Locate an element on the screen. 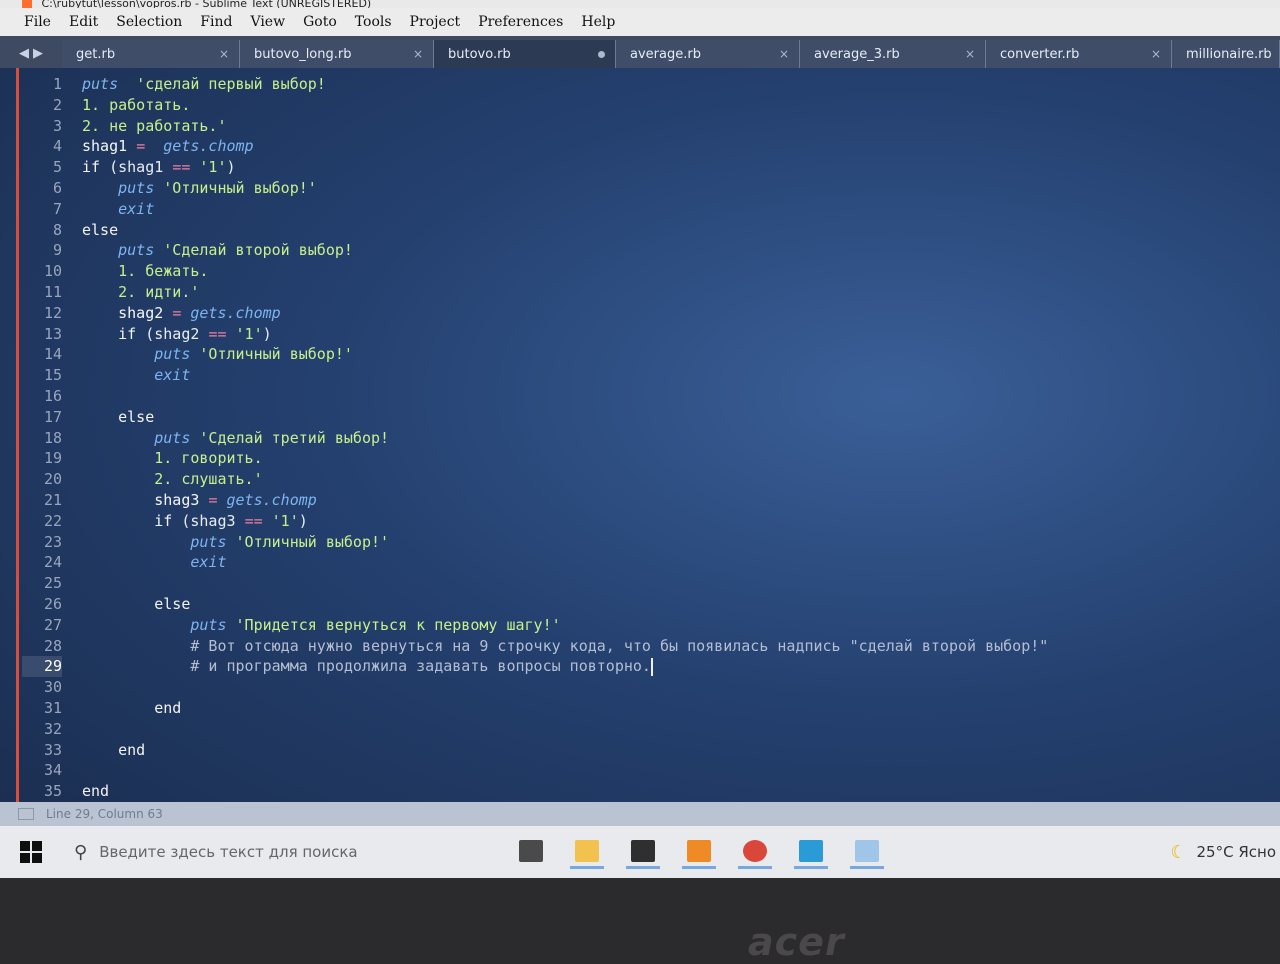 The width and height of the screenshot is (1280, 964). code-line: if (shag3 == '1') is located at coordinates (672, 521).